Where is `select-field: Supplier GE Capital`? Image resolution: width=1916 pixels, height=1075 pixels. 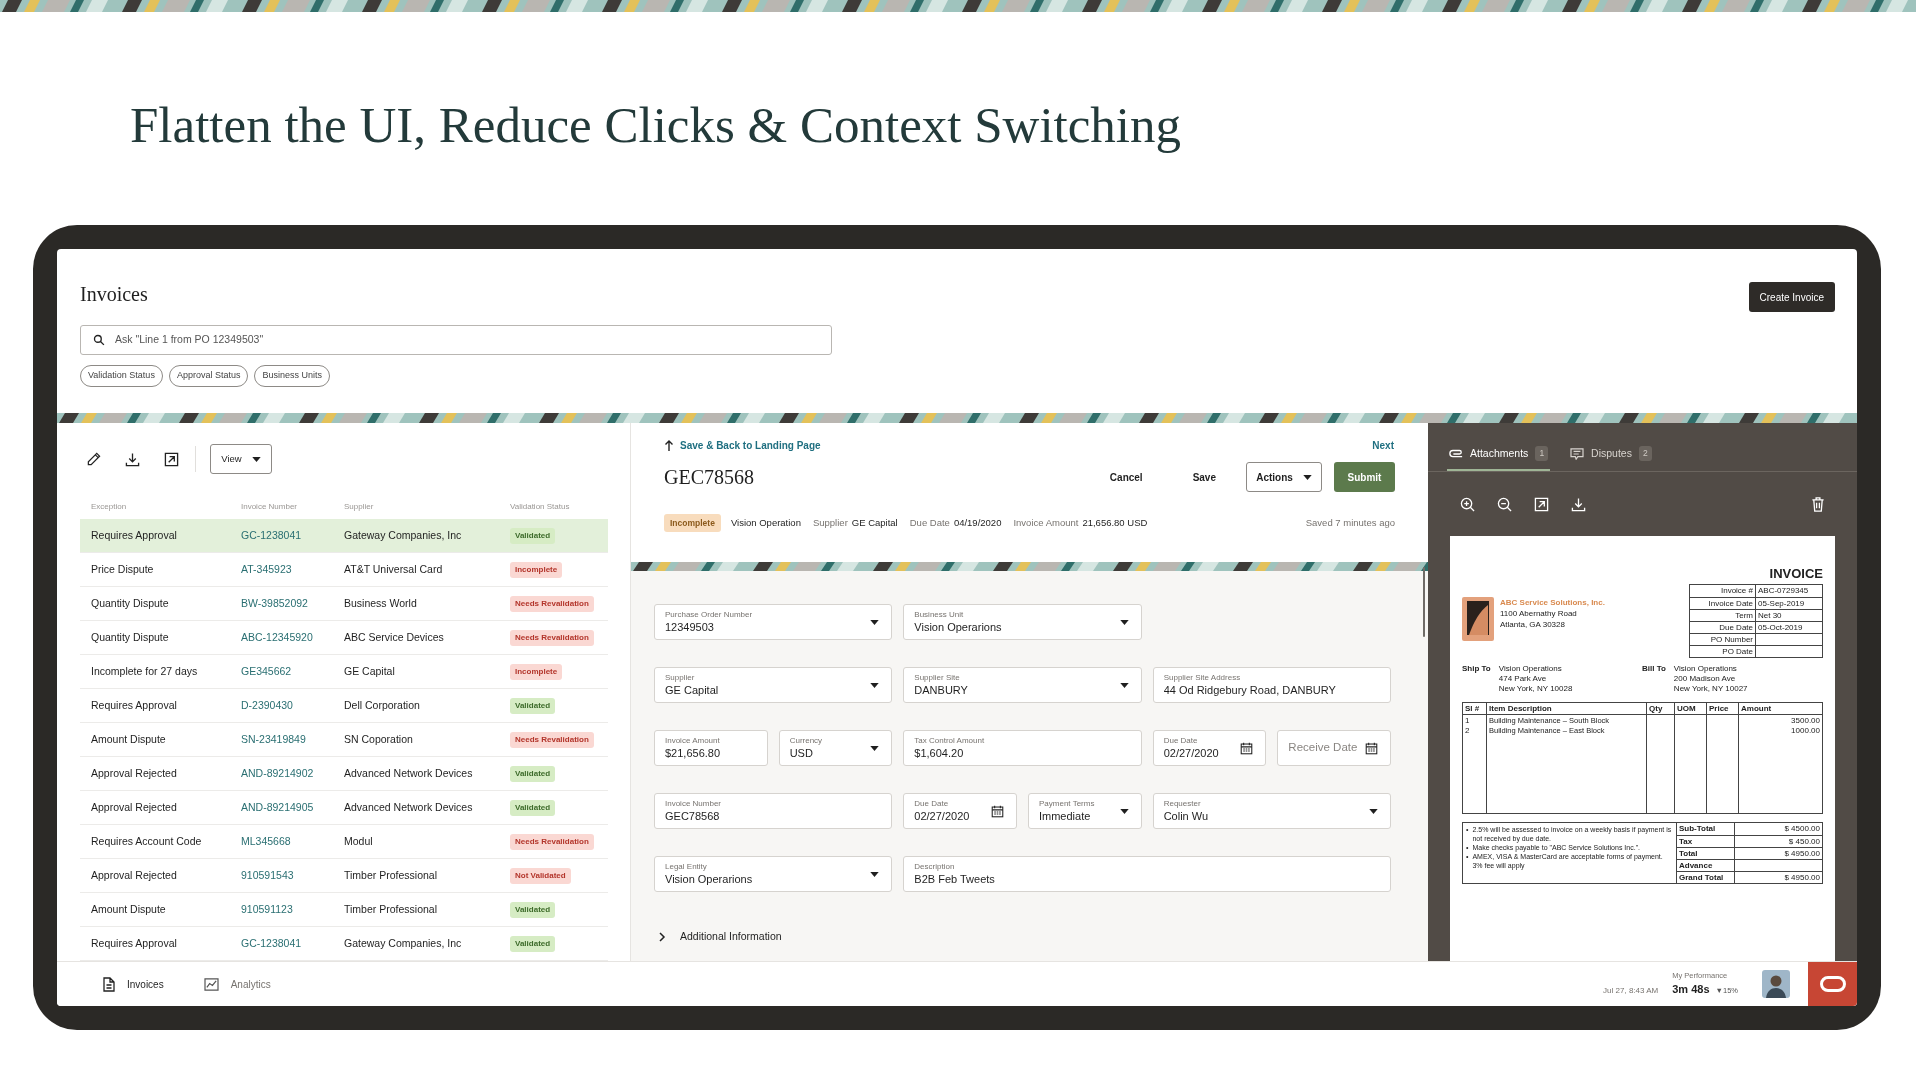 select-field: Supplier GE Capital is located at coordinates (773, 685).